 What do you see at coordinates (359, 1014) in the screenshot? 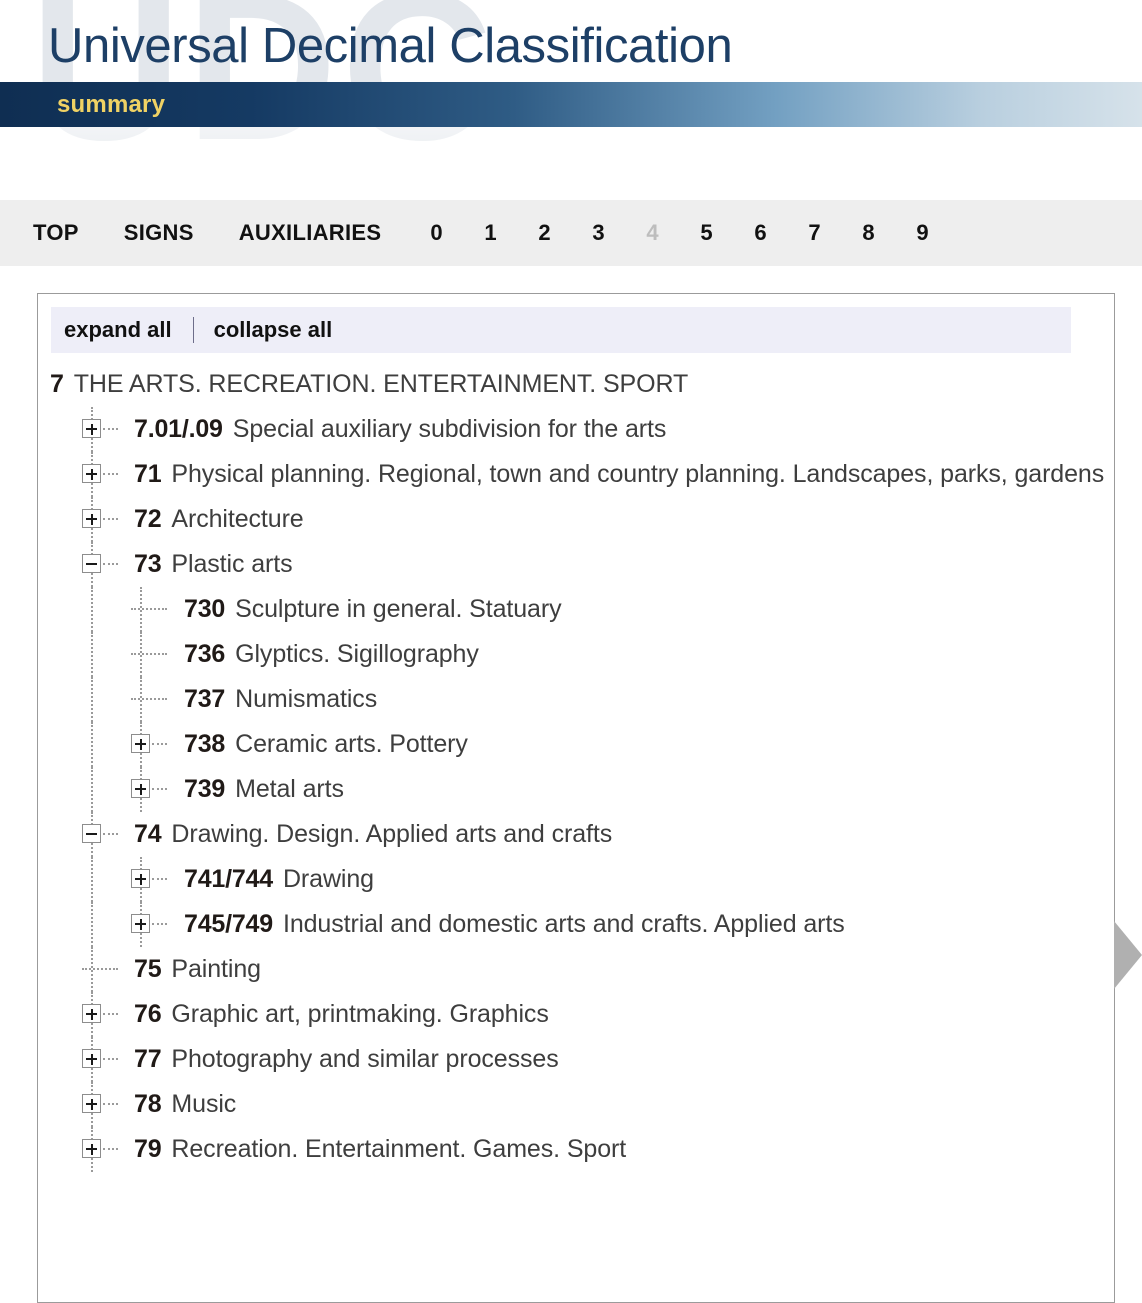
I see `tree-node-label: Graphic art, printmaking. Graphics` at bounding box center [359, 1014].